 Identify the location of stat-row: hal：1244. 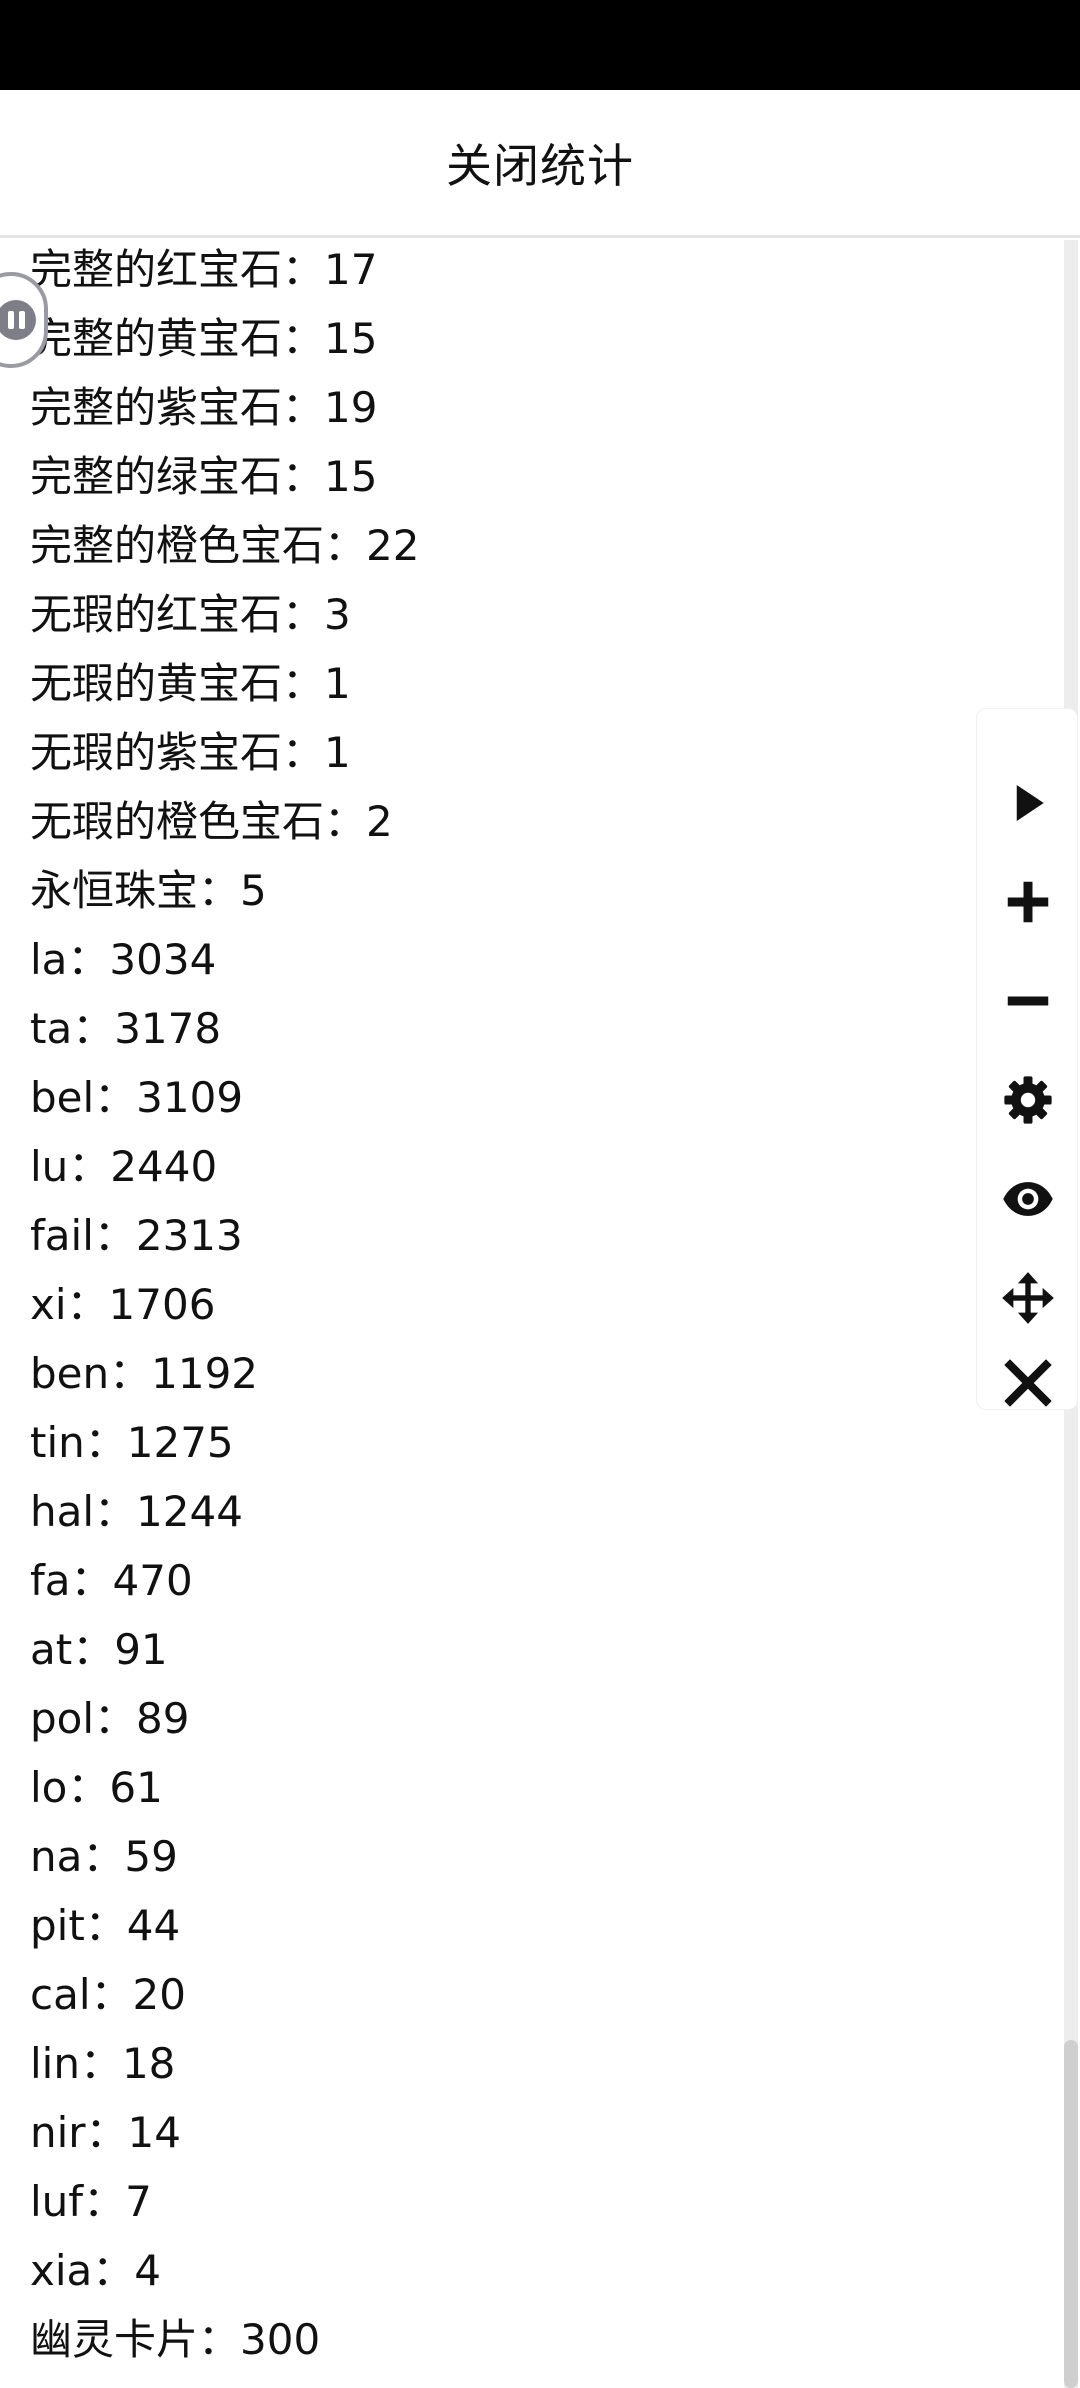
(136, 1511).